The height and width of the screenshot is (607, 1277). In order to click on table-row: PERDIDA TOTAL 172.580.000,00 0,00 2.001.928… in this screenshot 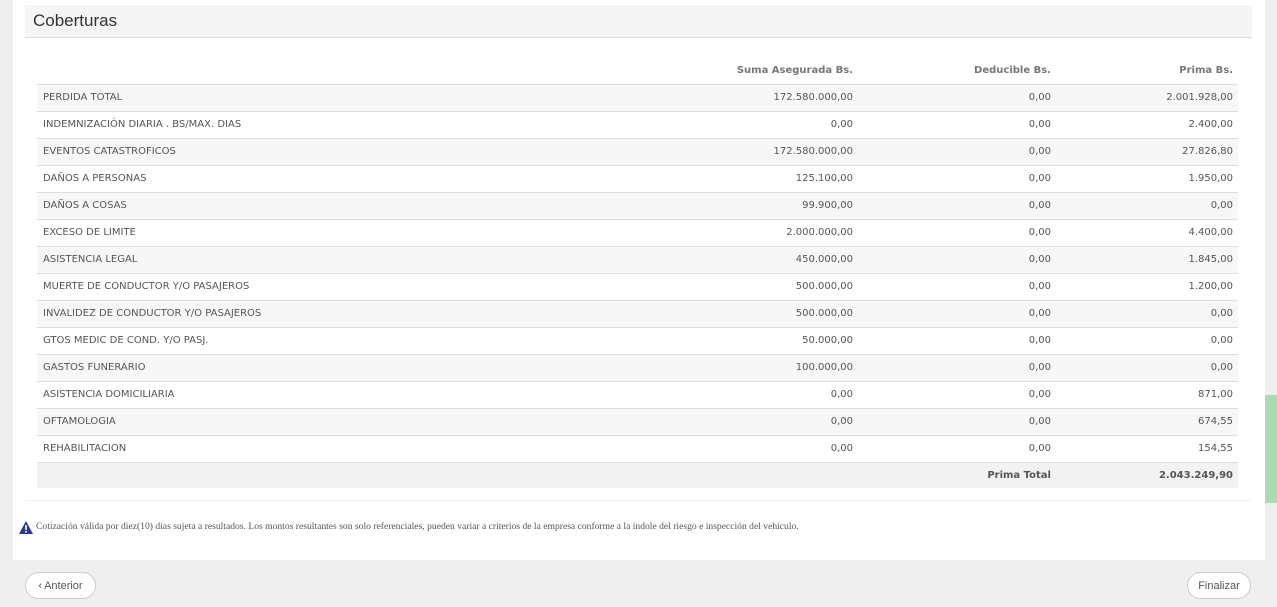, I will do `click(637, 97)`.